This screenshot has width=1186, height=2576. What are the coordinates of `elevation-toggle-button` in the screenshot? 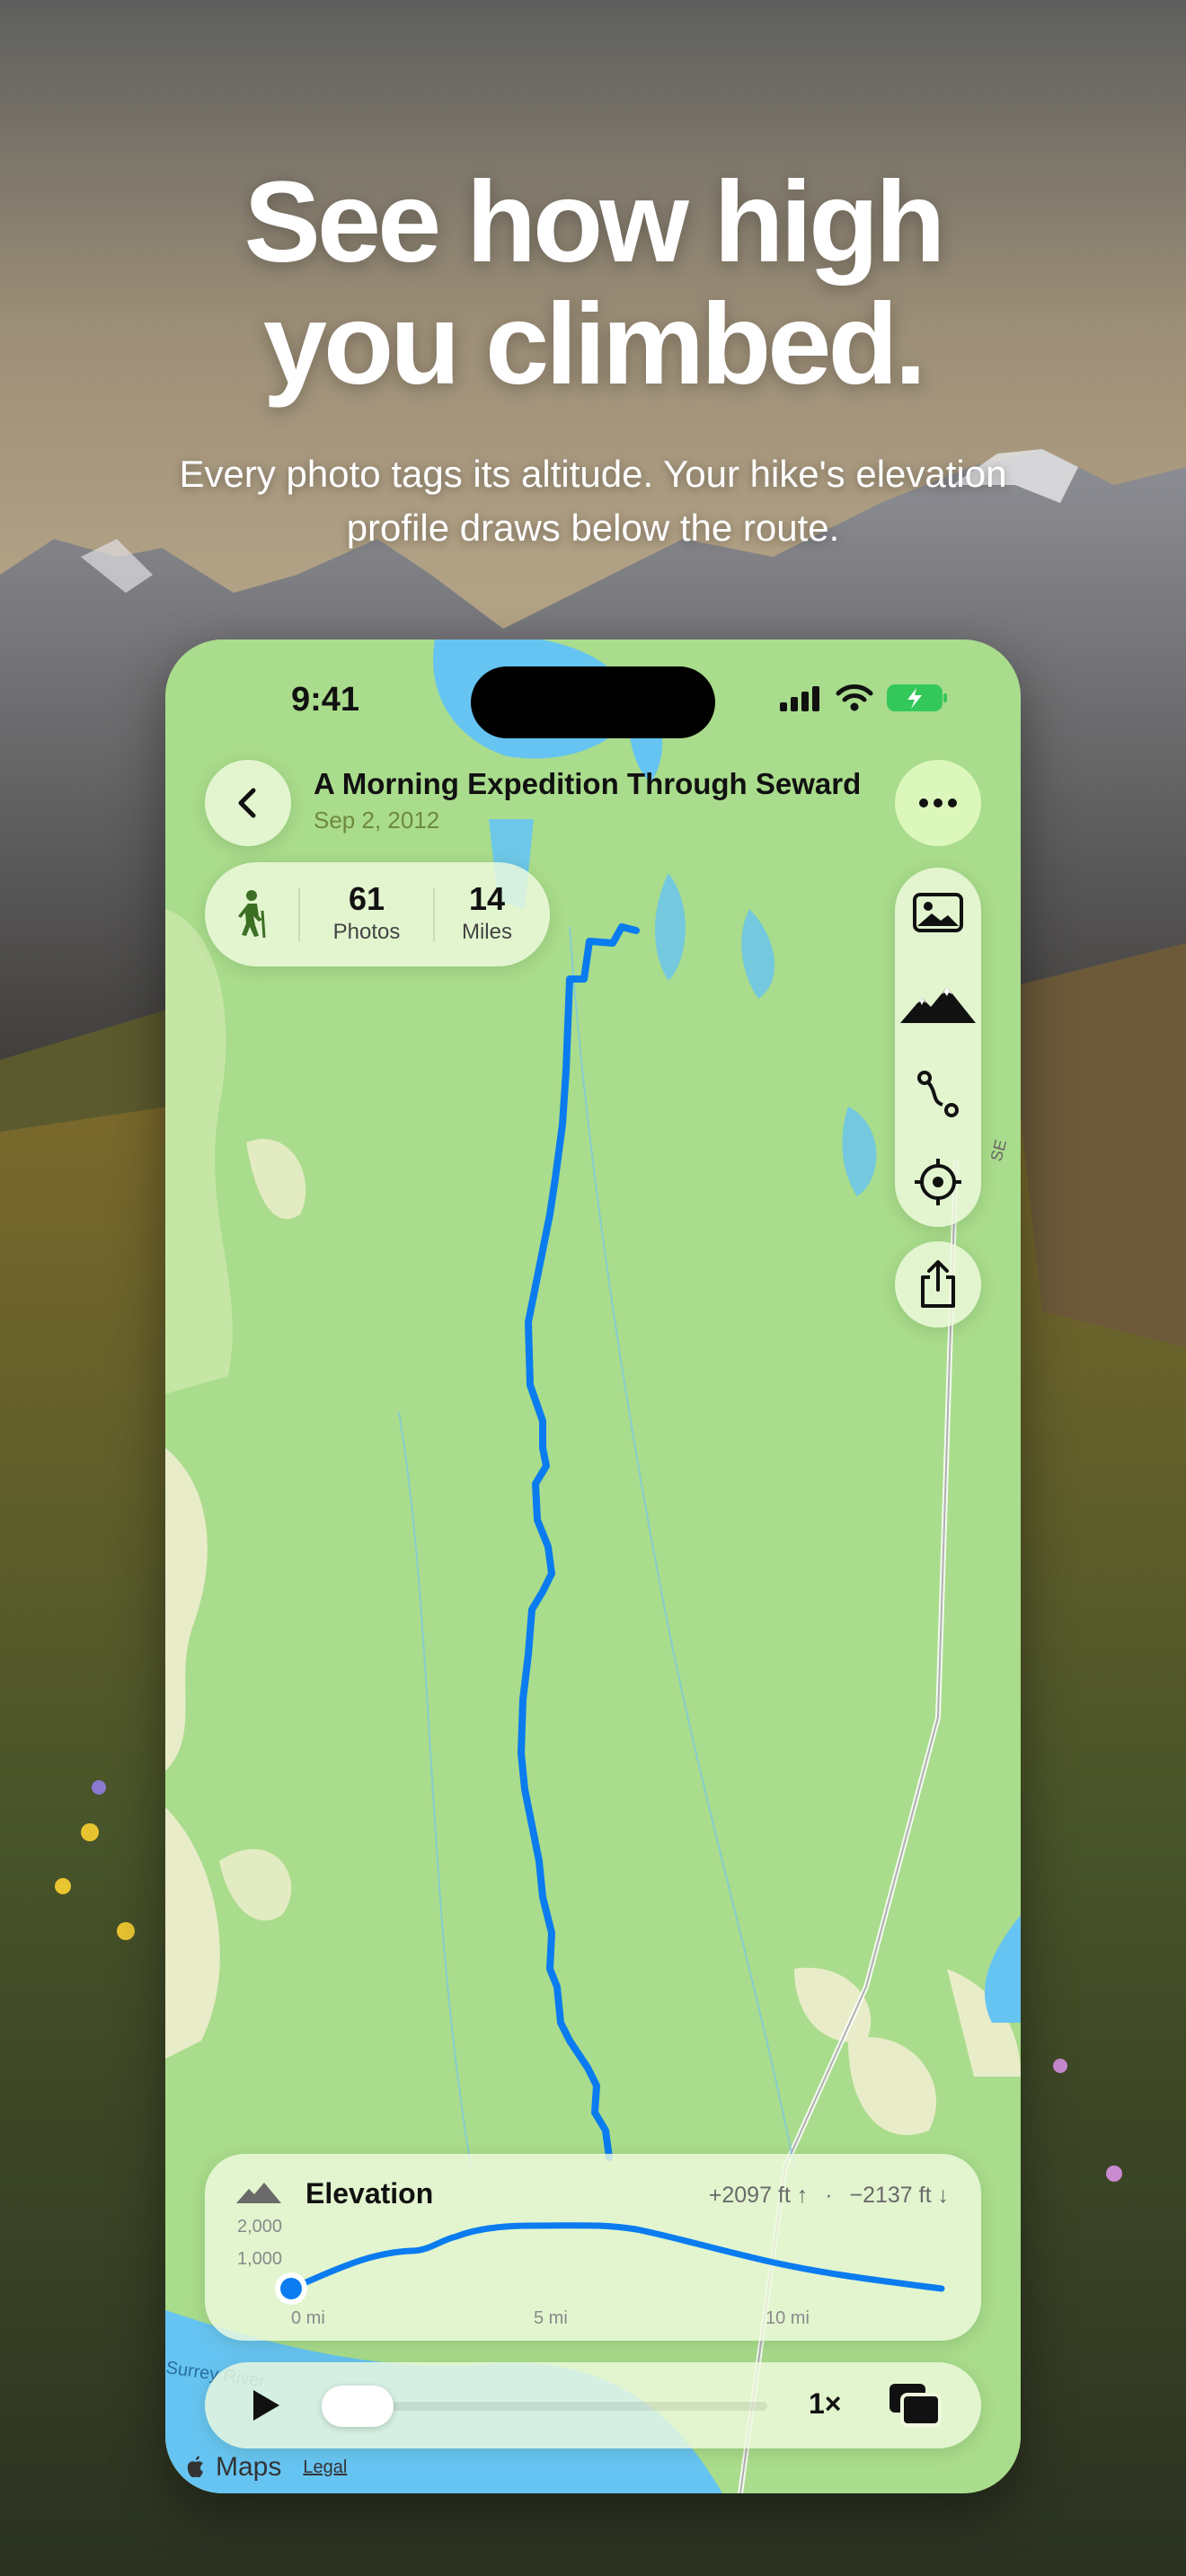 It's located at (938, 1004).